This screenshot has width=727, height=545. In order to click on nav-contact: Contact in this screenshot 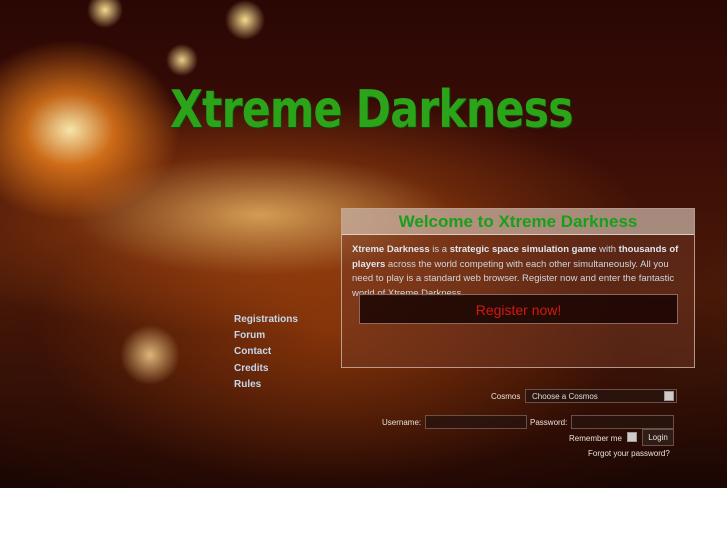, I will do `click(266, 354)`.